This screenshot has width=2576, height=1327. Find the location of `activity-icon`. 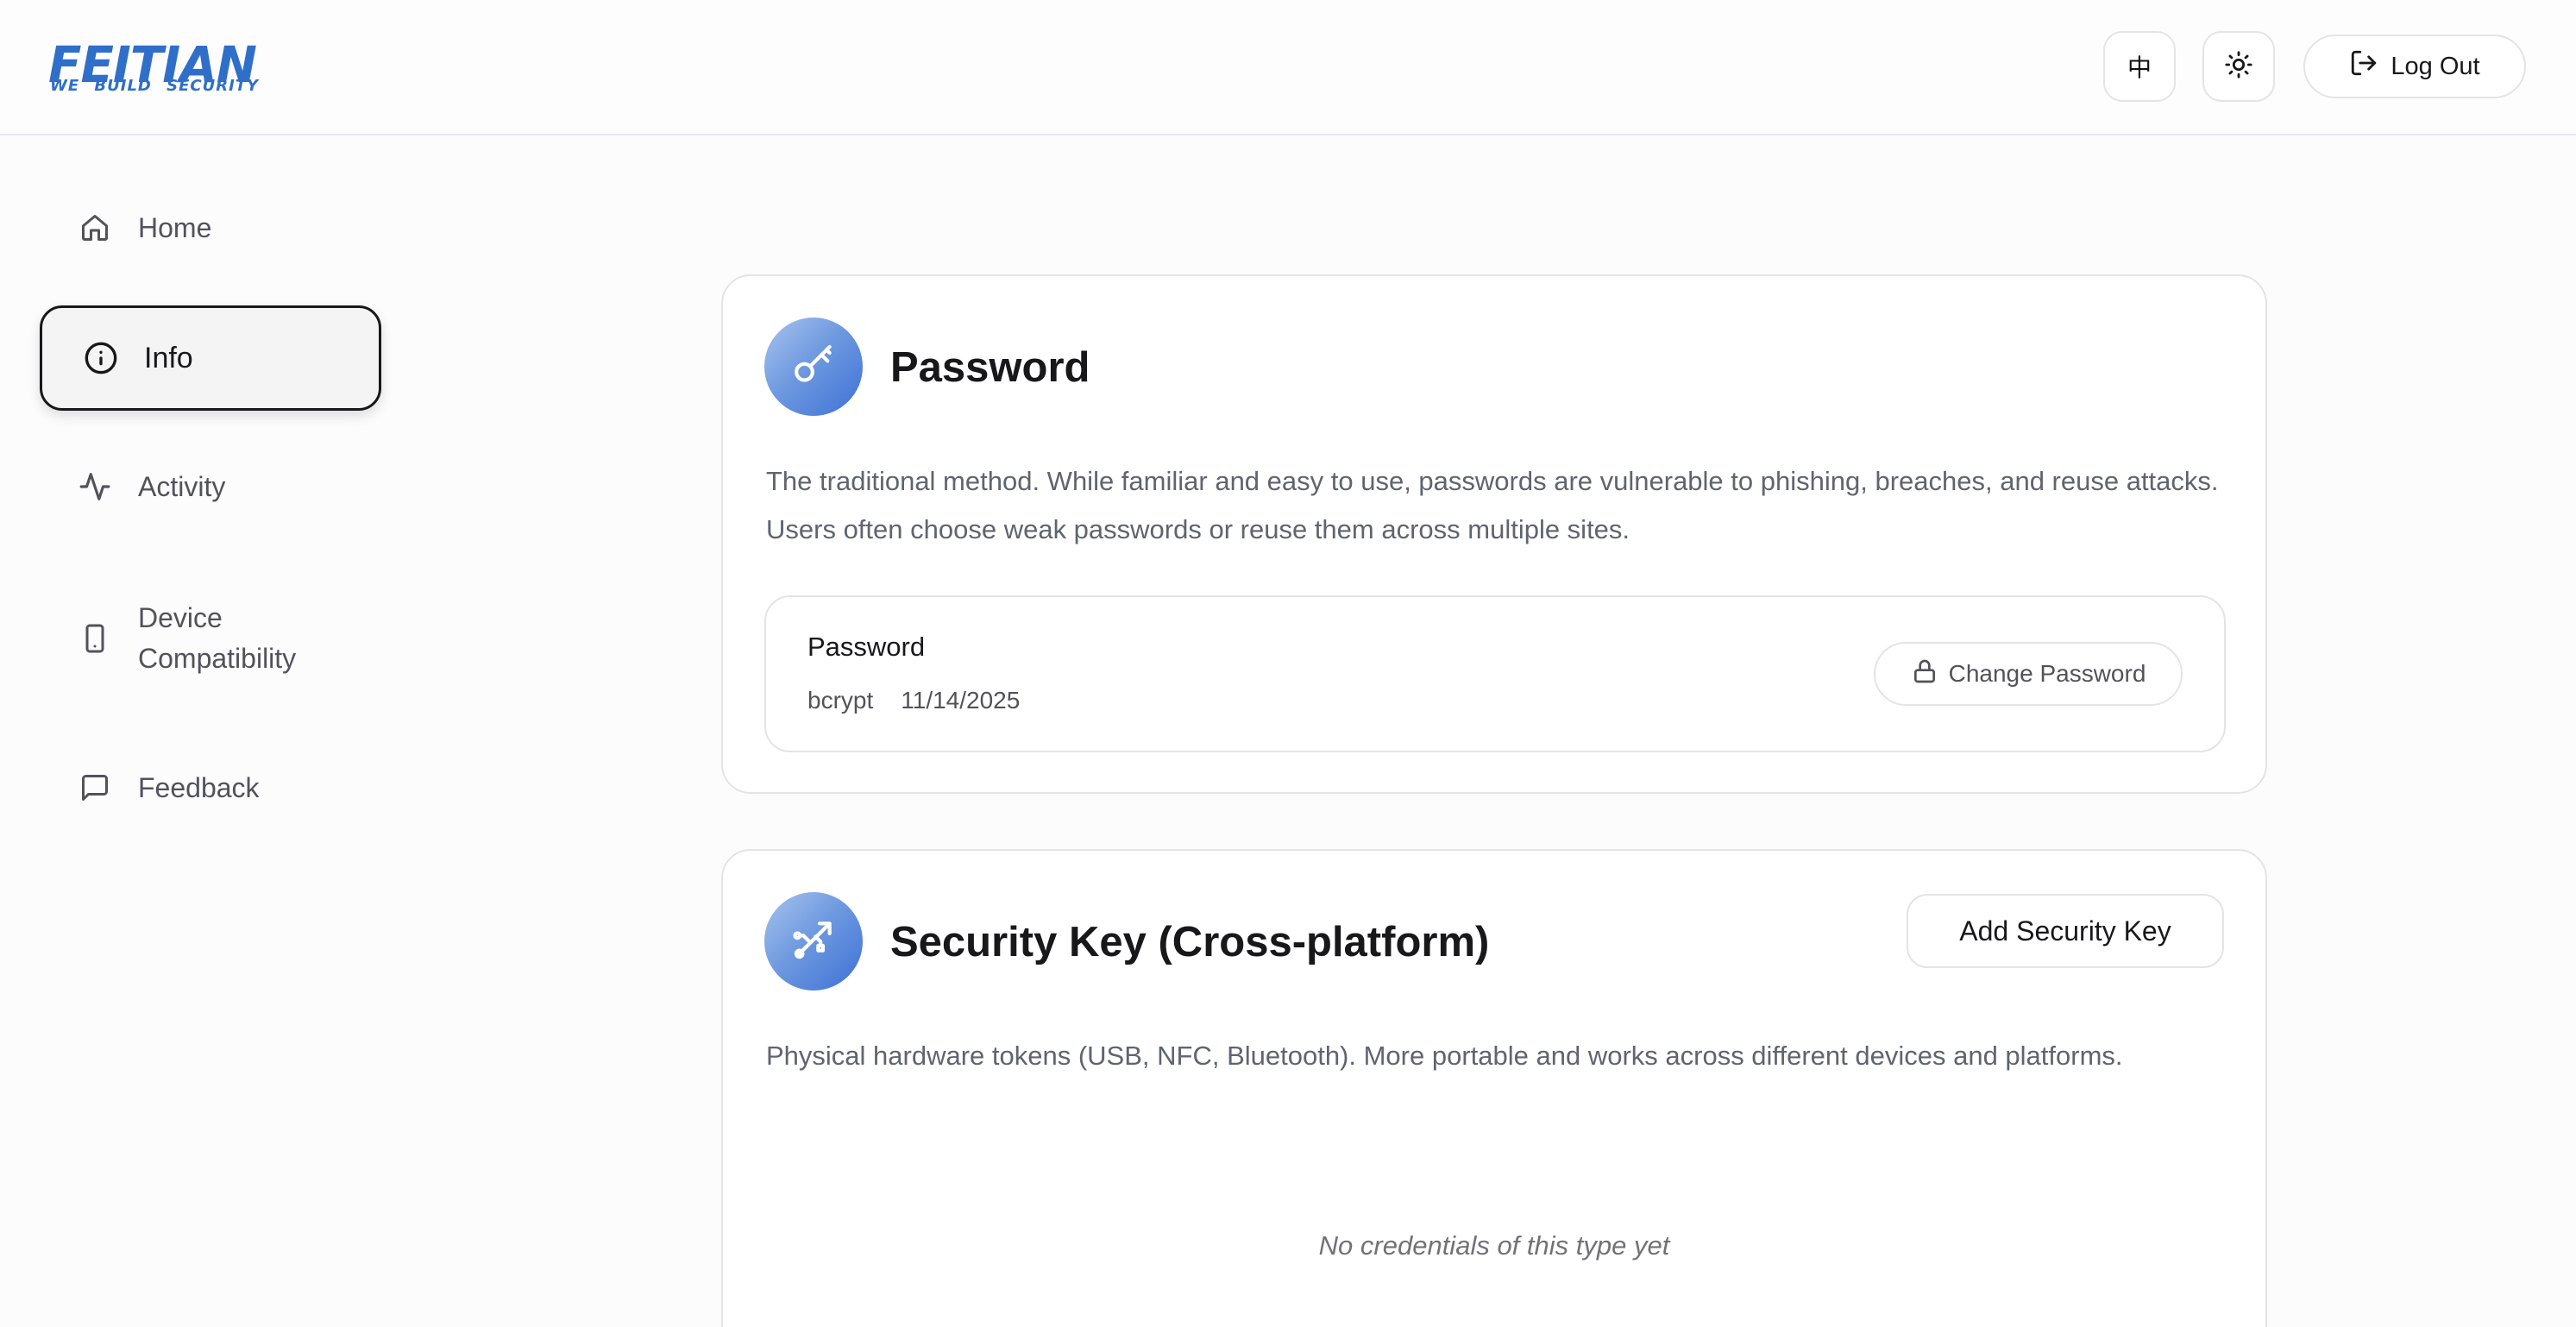

activity-icon is located at coordinates (95, 487).